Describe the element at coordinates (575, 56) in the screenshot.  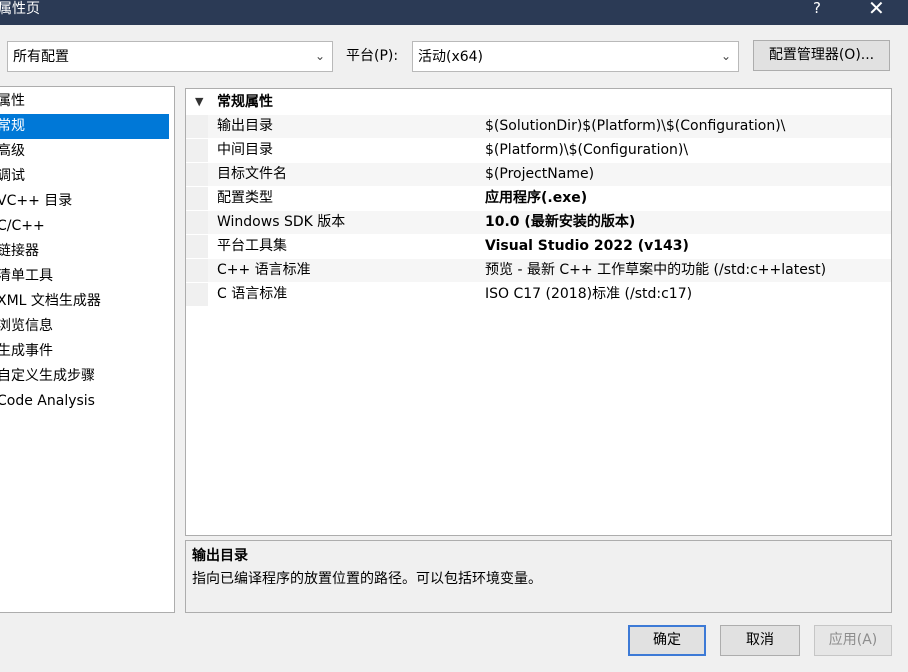
I see `platform-dropdown: 活动(x64) ⌄` at that location.